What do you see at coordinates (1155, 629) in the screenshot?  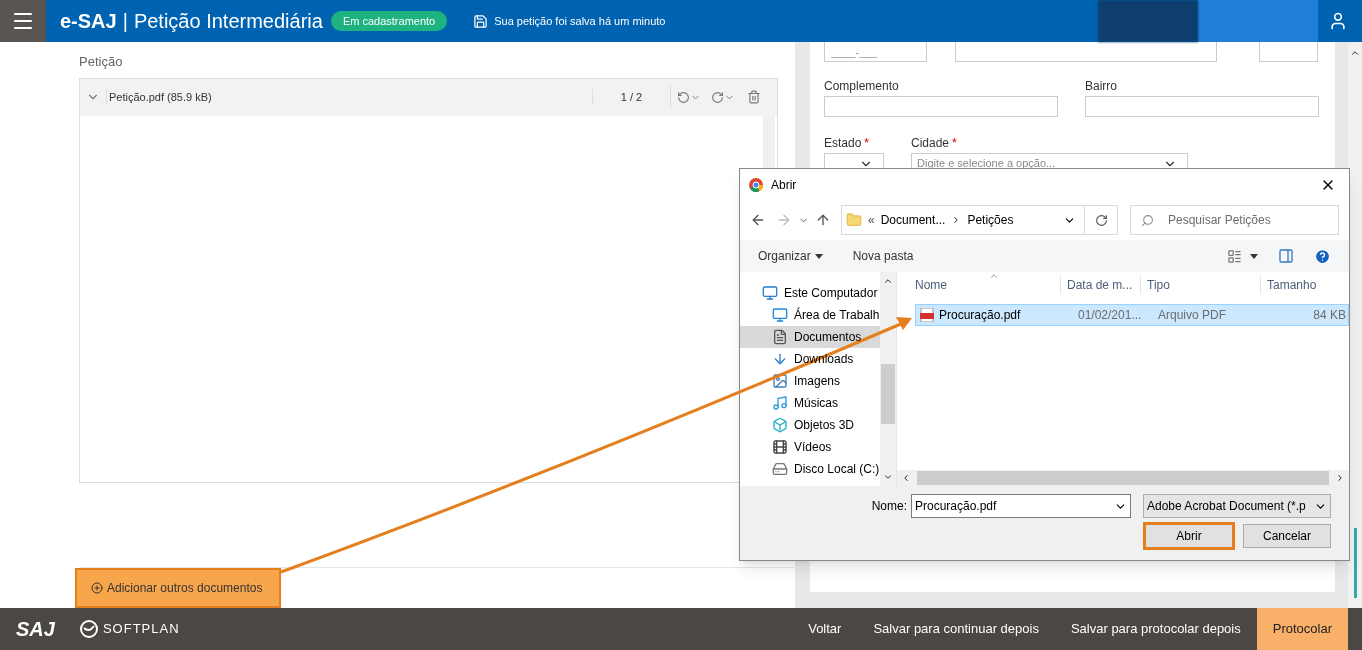 I see `footer-action-button: Salvar para protocolar depois` at bounding box center [1155, 629].